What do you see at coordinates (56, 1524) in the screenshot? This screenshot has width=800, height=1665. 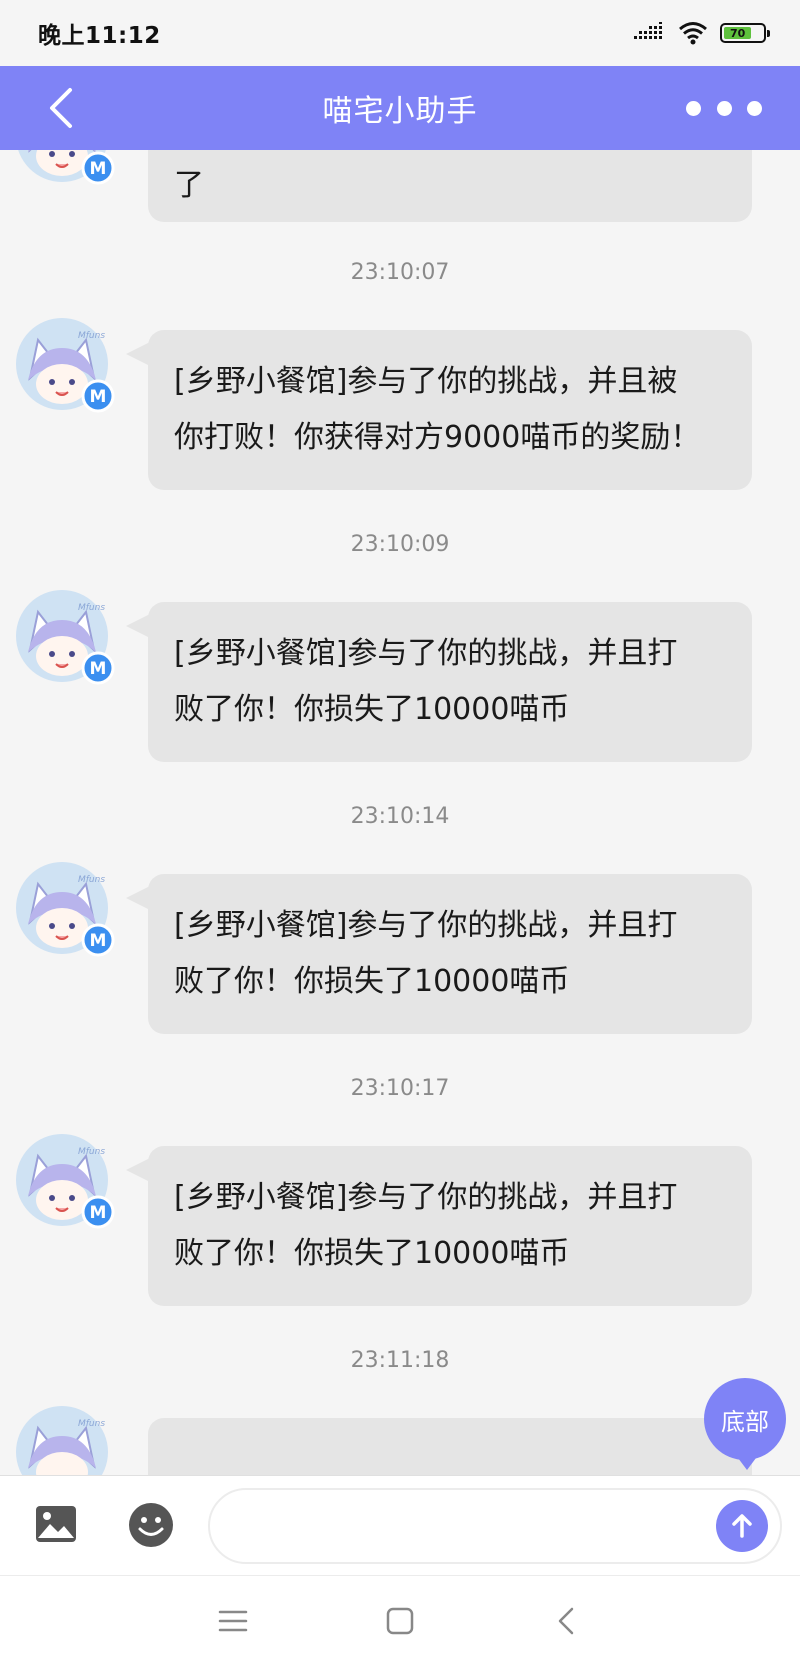 I see `image-icon` at bounding box center [56, 1524].